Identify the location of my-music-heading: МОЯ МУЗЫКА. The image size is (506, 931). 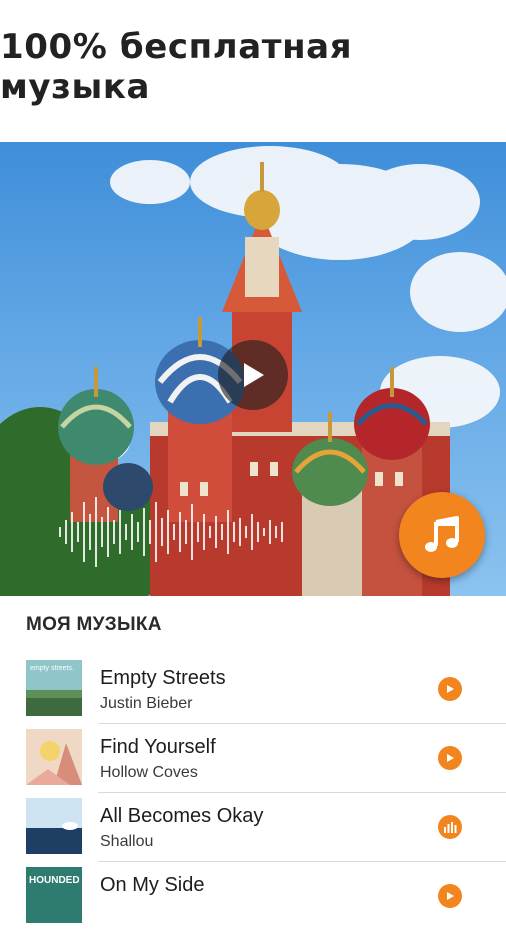
(94, 624).